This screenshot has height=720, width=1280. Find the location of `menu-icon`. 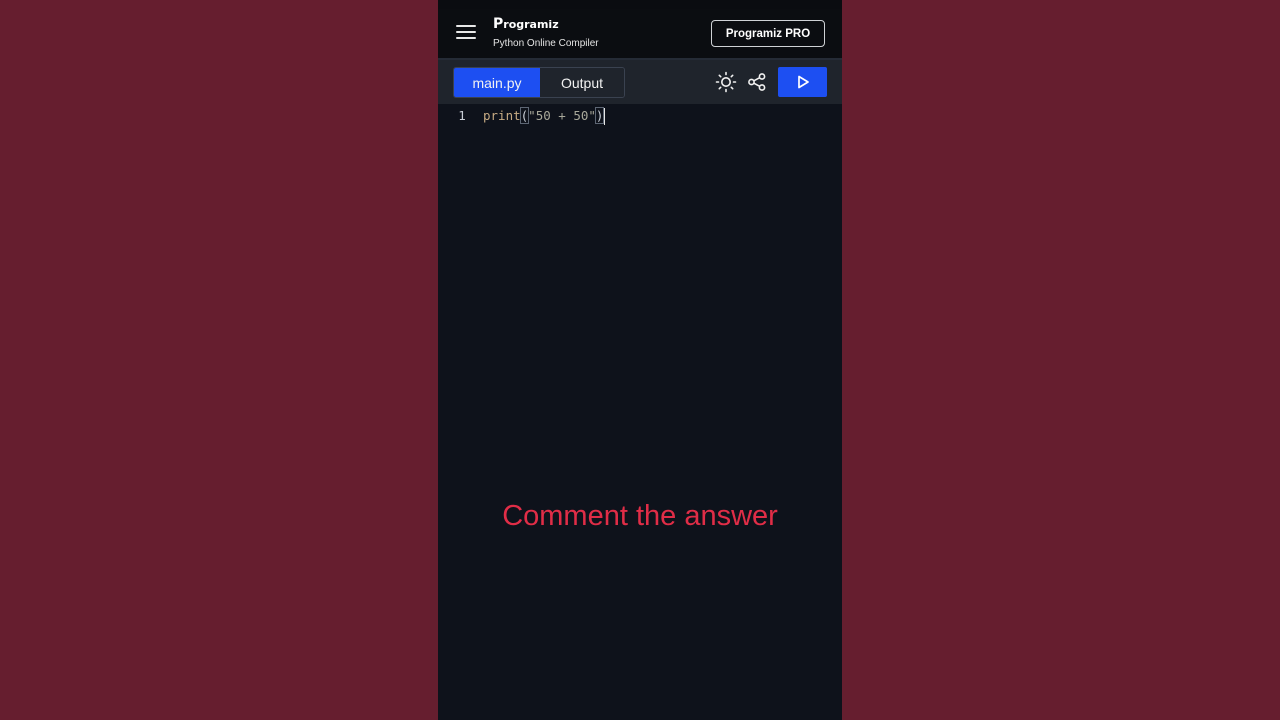

menu-icon is located at coordinates (466, 32).